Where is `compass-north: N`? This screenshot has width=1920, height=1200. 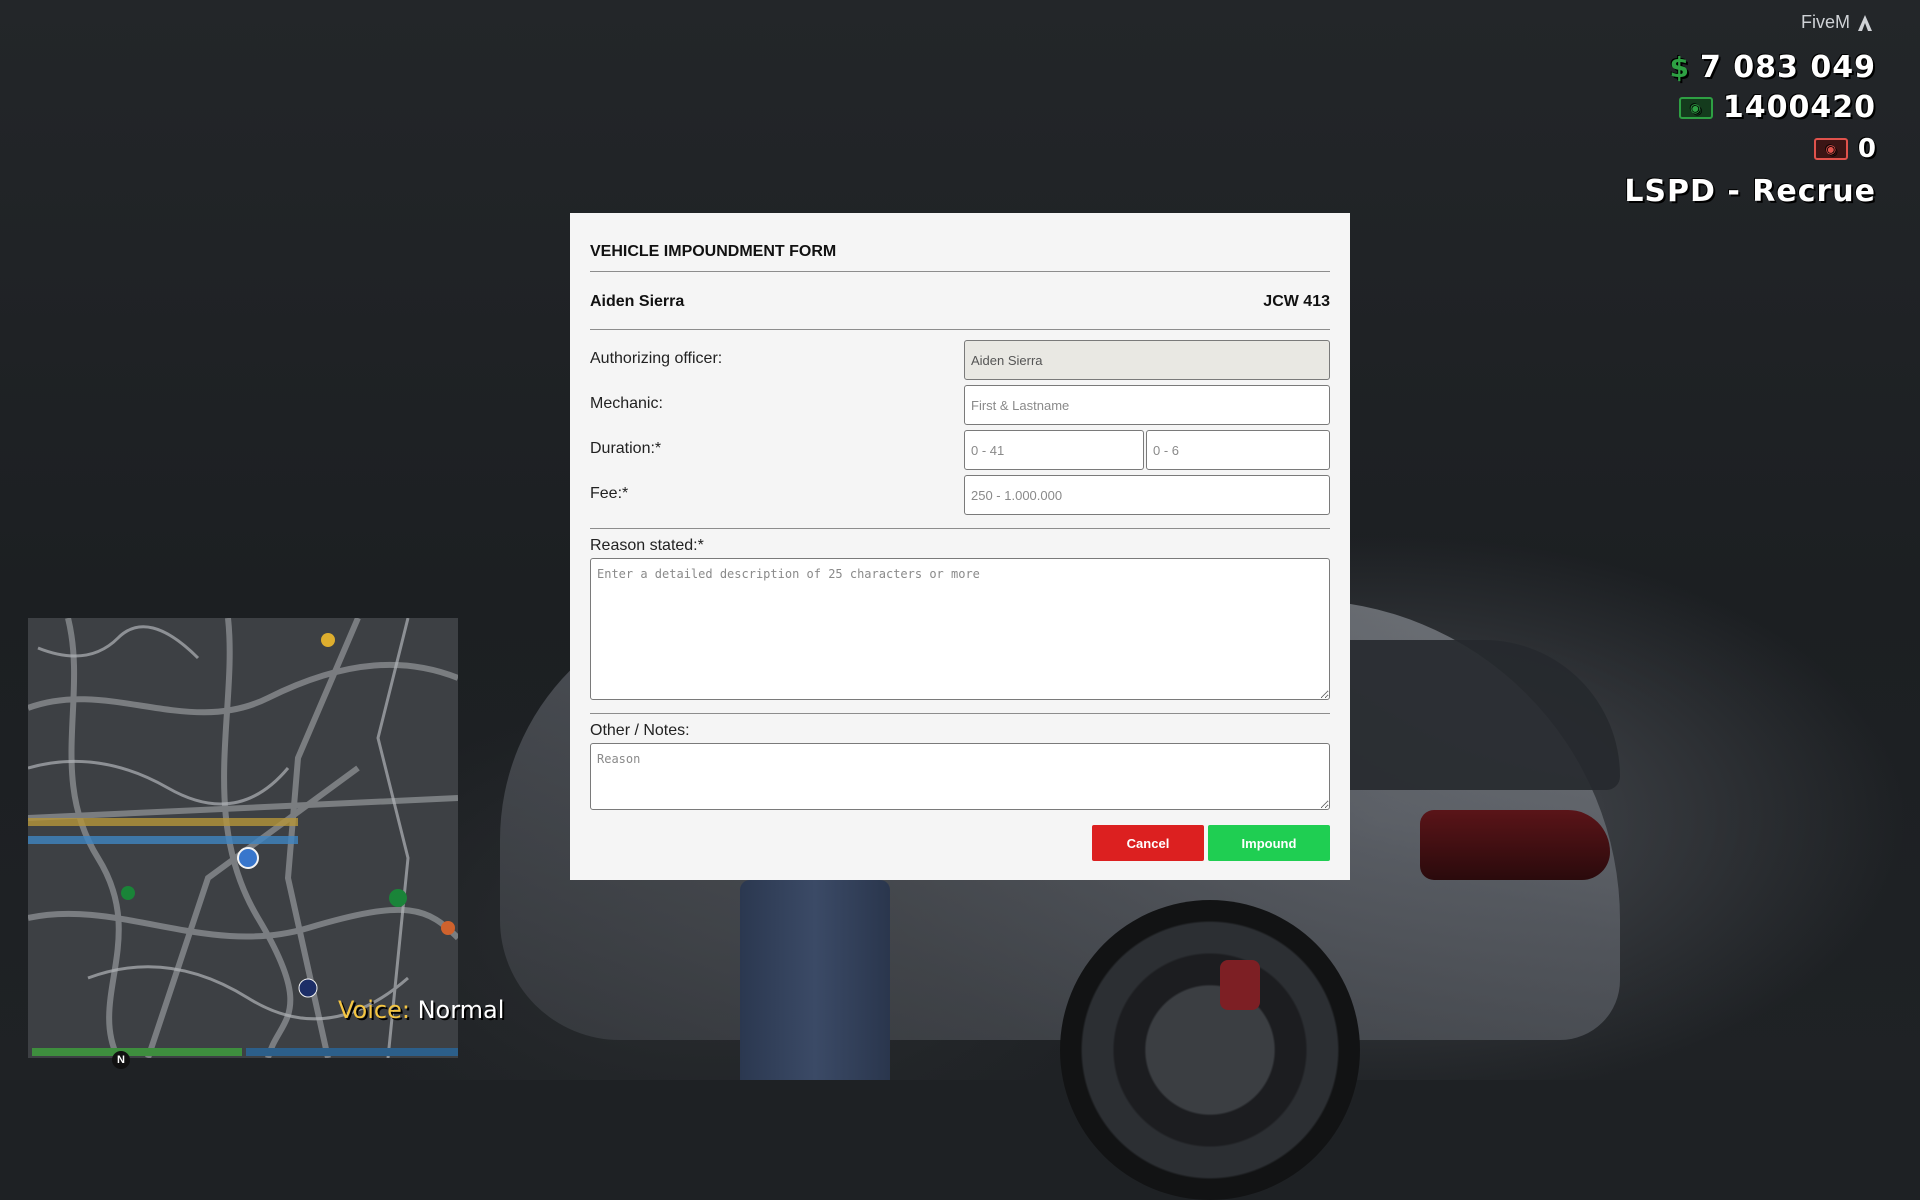 compass-north: N is located at coordinates (121, 1060).